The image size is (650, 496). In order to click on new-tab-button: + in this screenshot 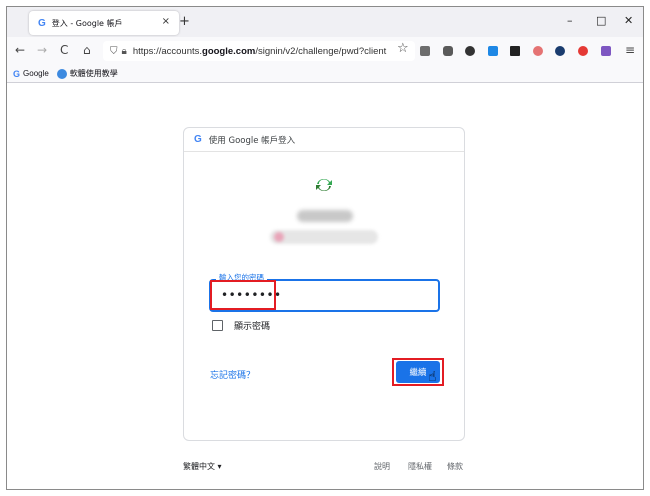, I will do `click(184, 21)`.